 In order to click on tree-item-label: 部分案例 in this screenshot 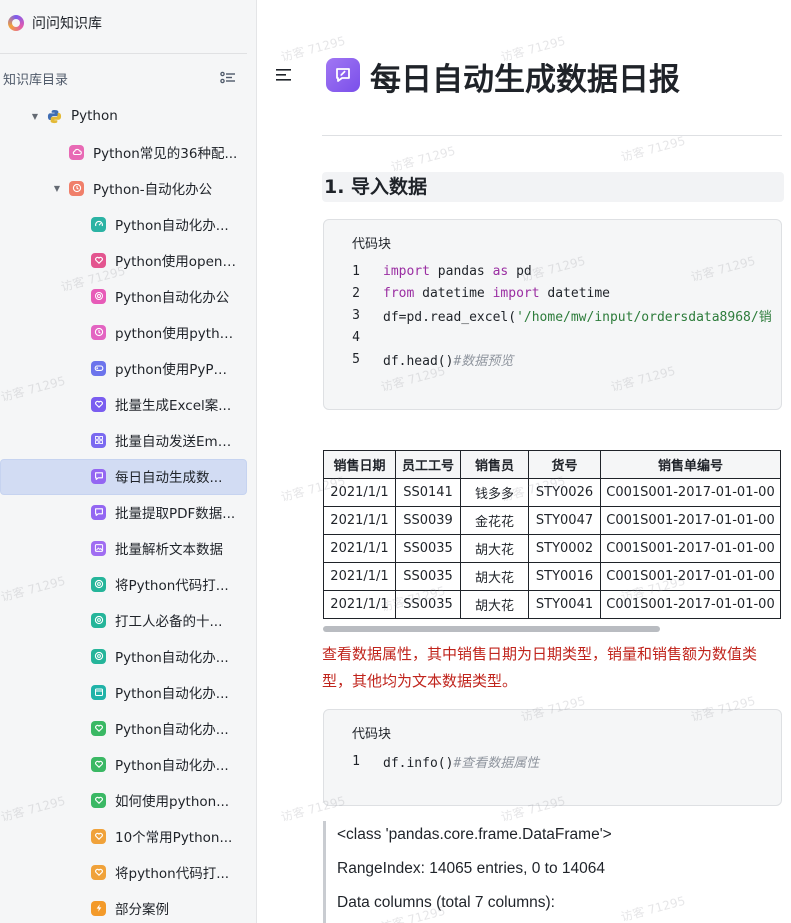, I will do `click(142, 910)`.